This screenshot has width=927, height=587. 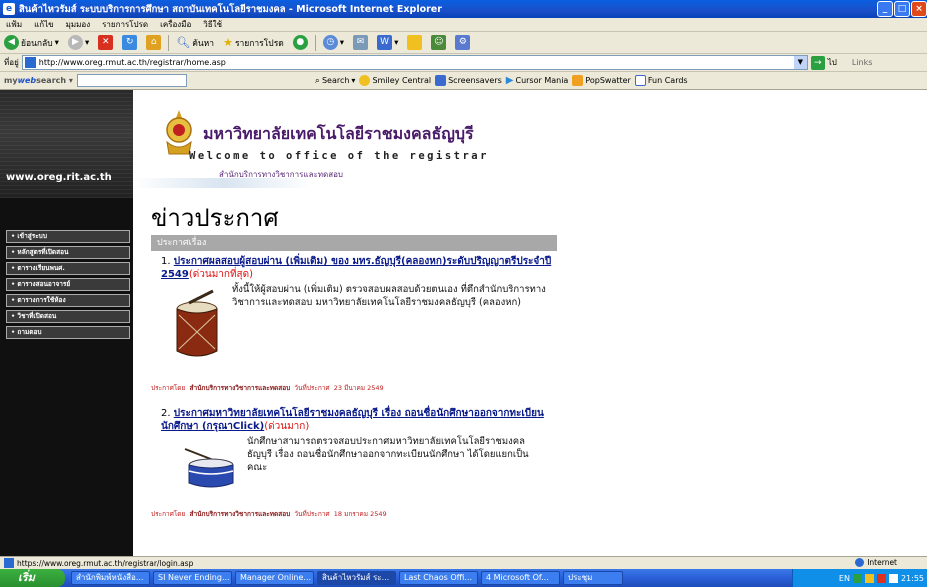 I want to click on sidebar-item-faq: • ถามตอบ, so click(x=68, y=332).